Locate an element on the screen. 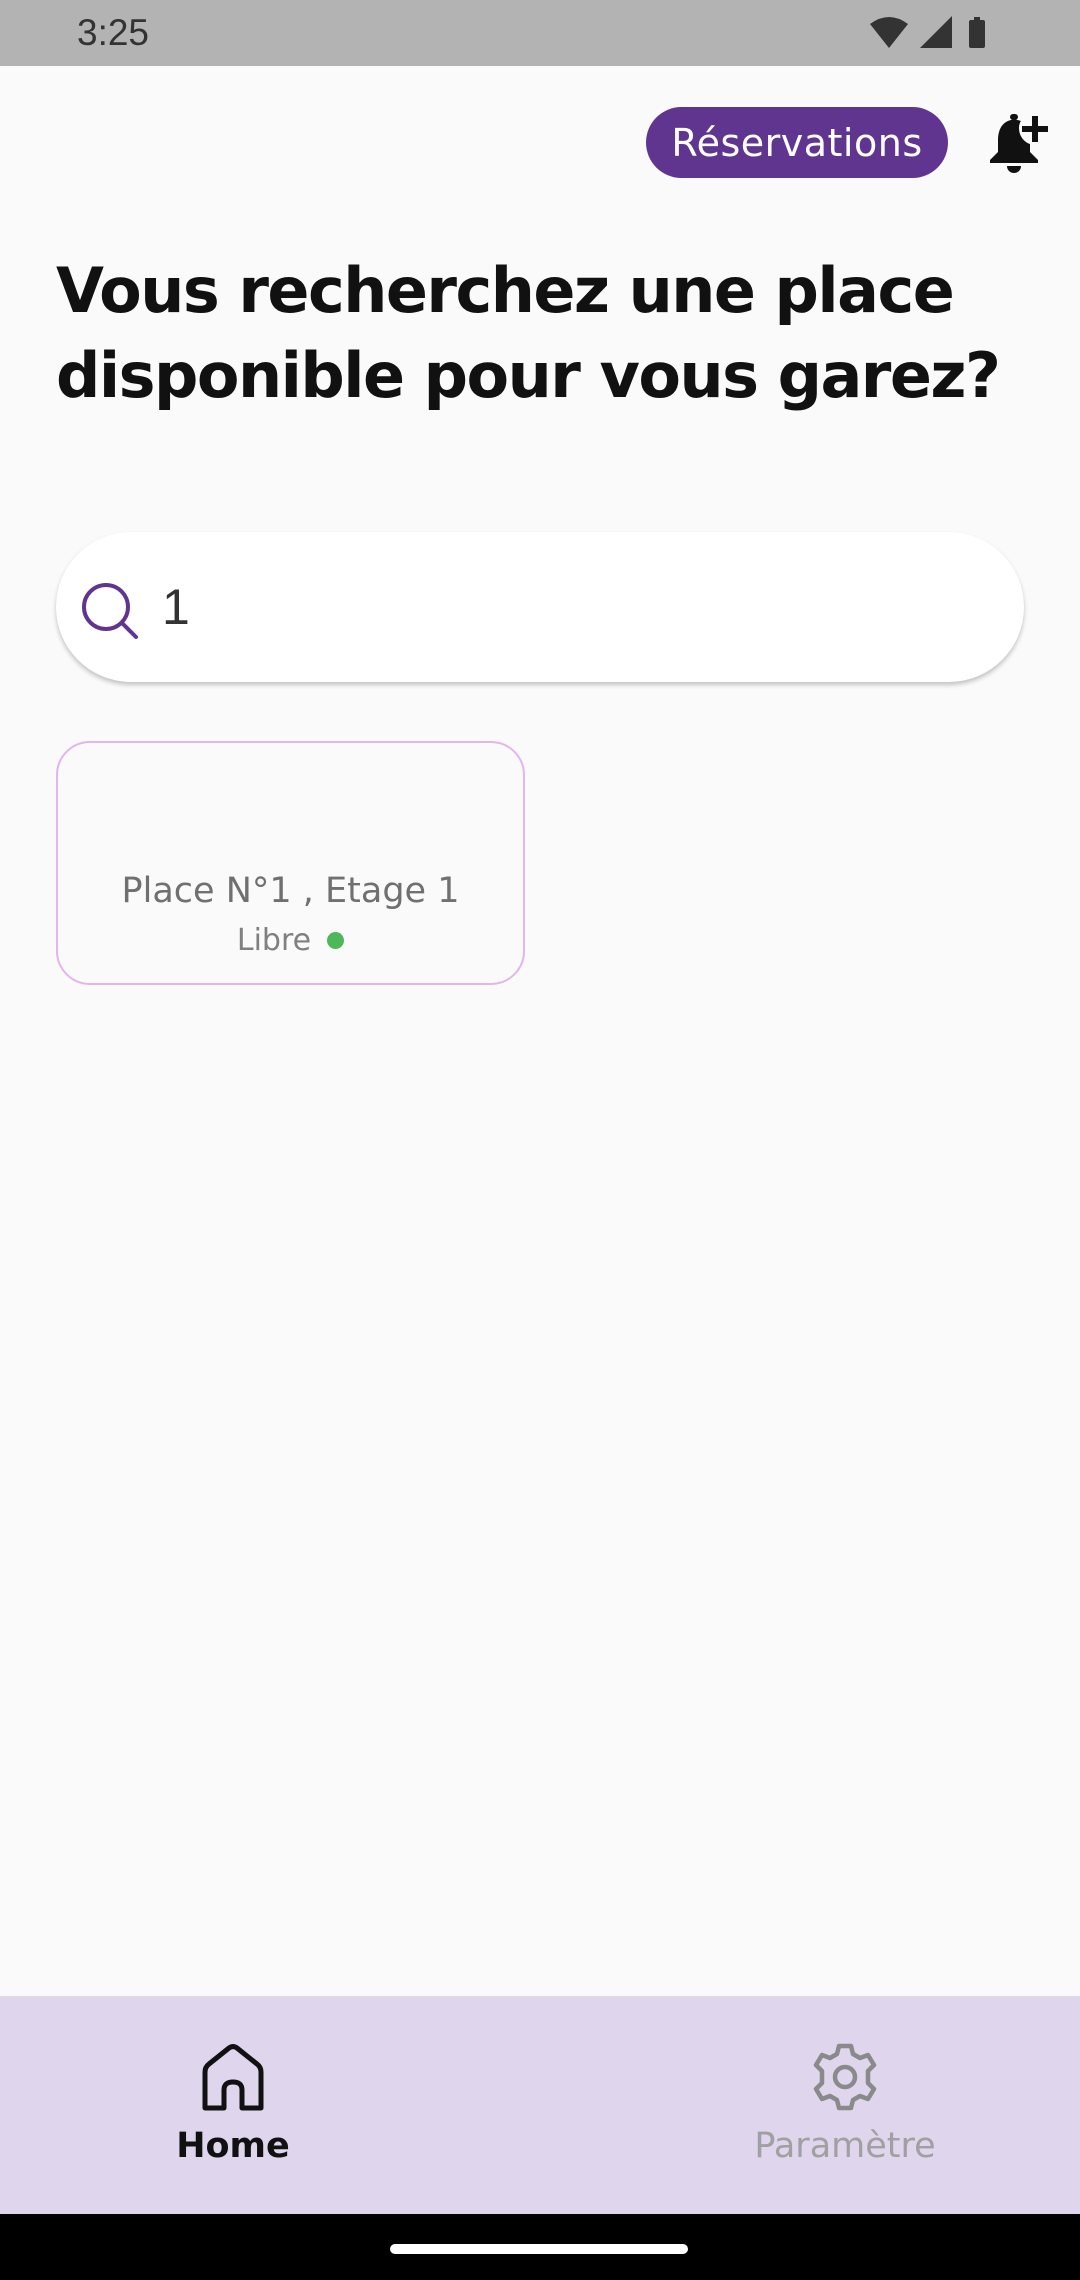 Image resolution: width=1080 pixels, height=2280 pixels. home-indicator is located at coordinates (539, 2249).